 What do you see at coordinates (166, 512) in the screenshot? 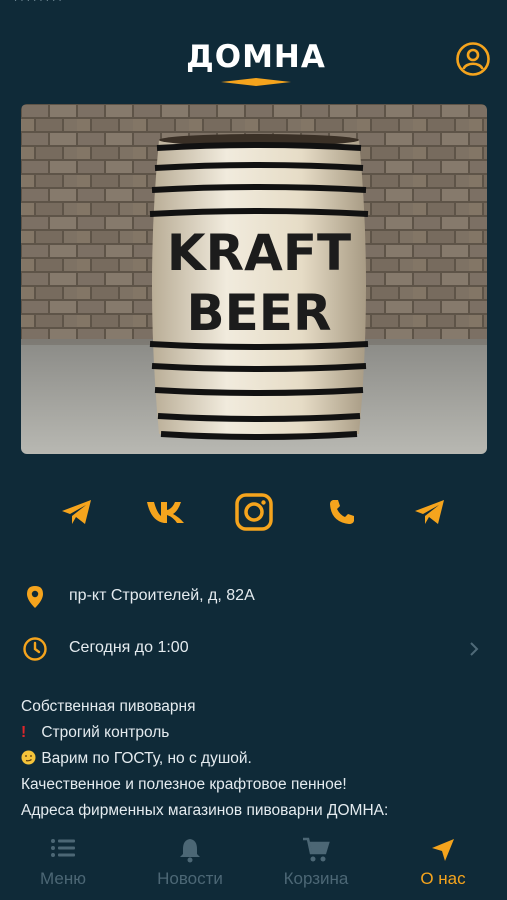
I see `vk-icon` at bounding box center [166, 512].